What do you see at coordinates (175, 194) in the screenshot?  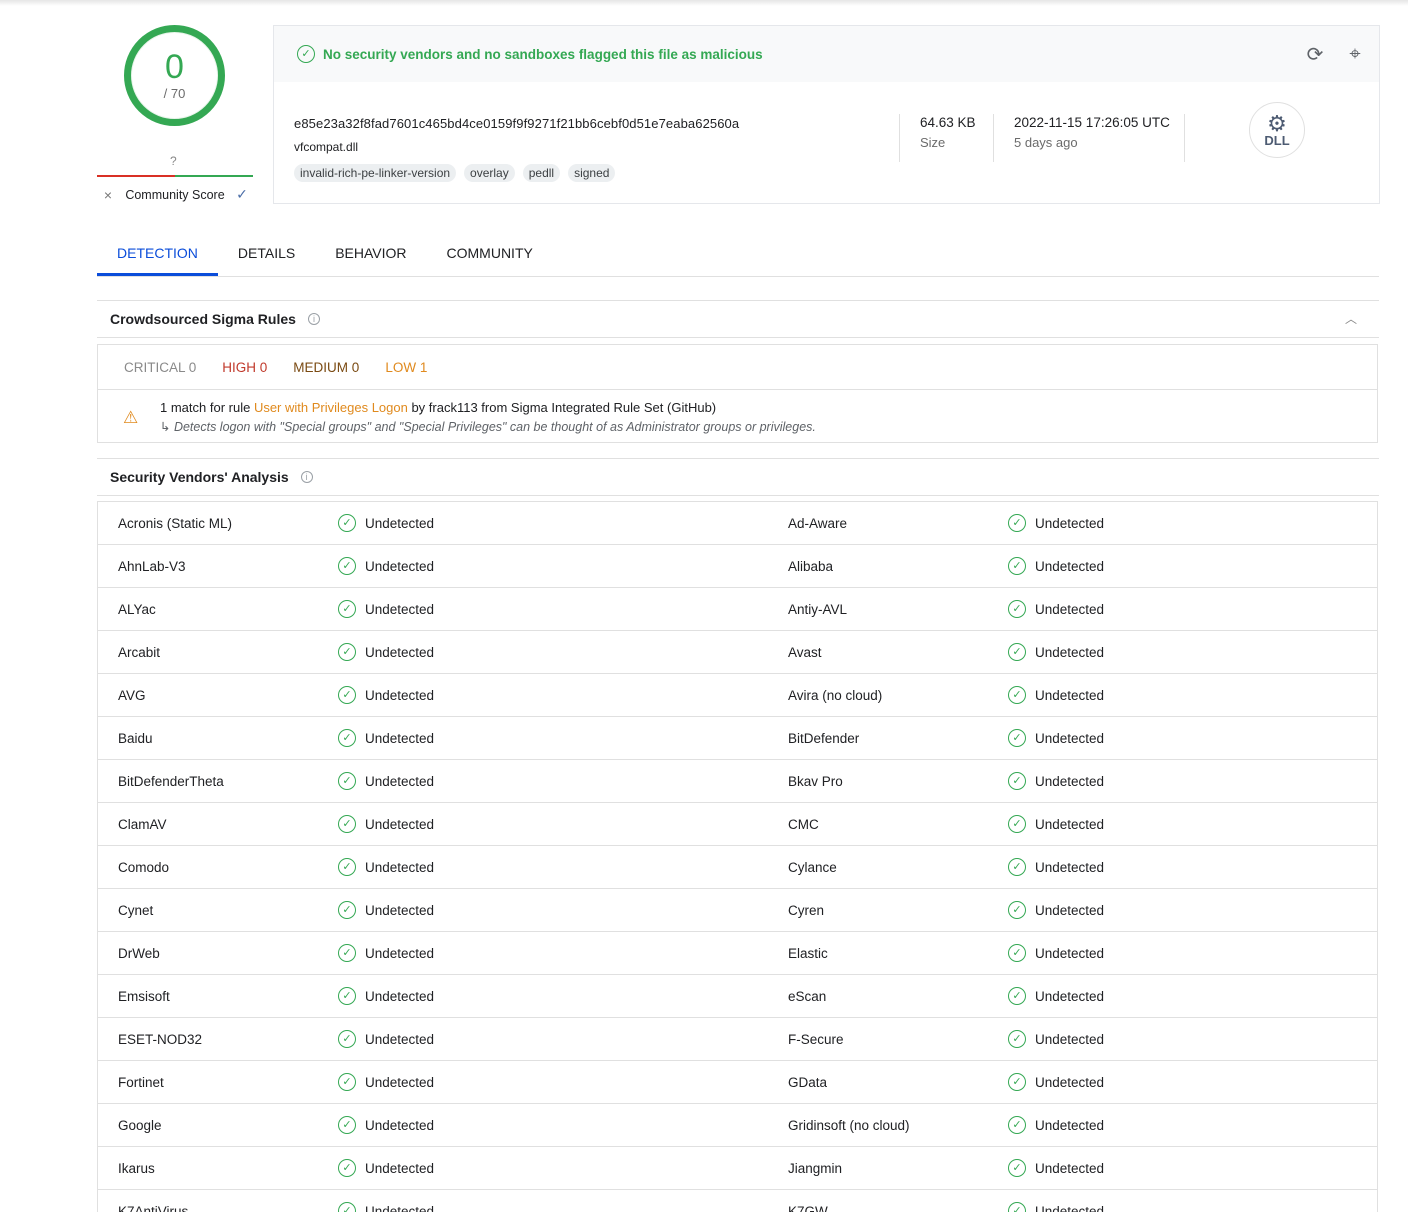 I see `community-score-row: × Community Score ✓` at bounding box center [175, 194].